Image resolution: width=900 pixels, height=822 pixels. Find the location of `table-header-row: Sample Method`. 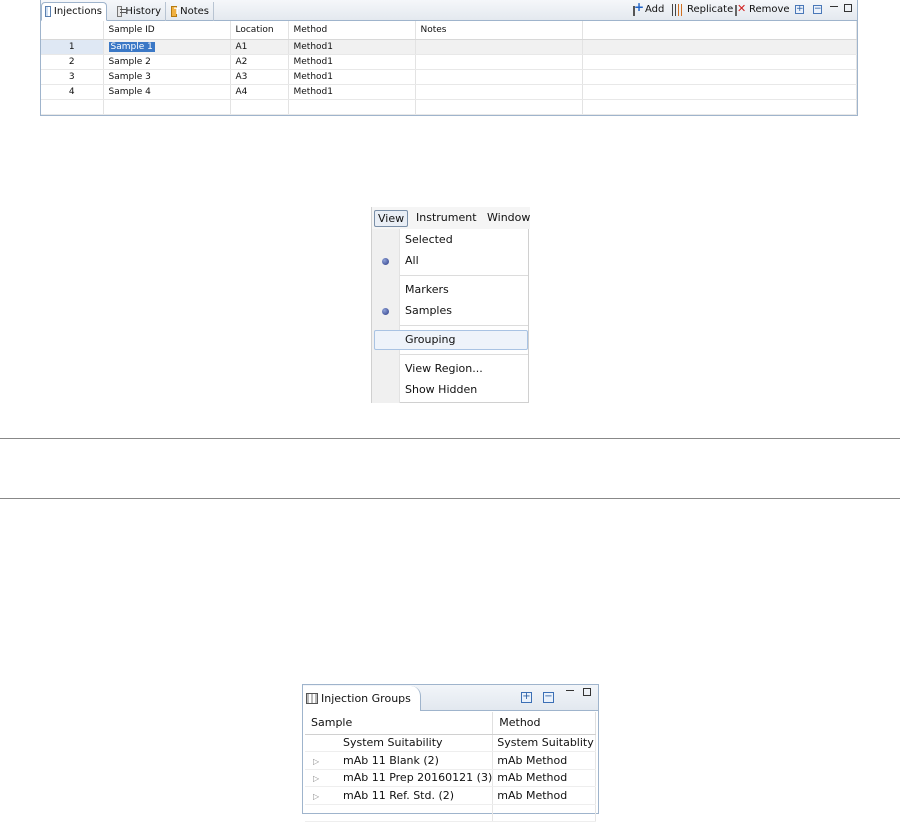

table-header-row: Sample Method is located at coordinates (450, 723).